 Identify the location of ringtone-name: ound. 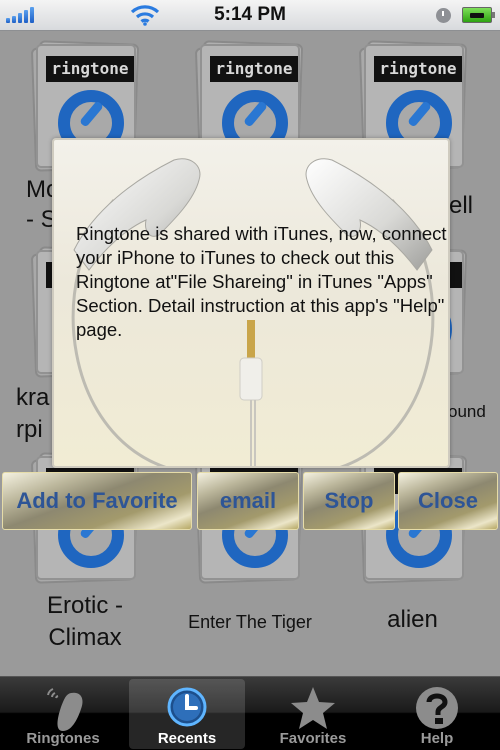
(467, 411).